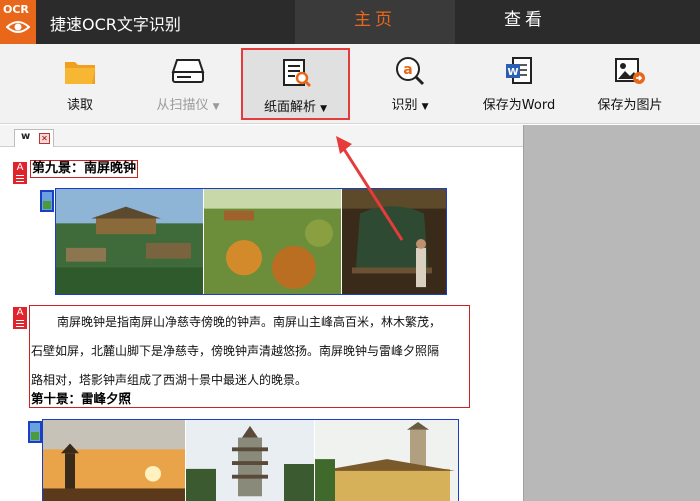 This screenshot has height=501, width=700. Describe the element at coordinates (512, 72) in the screenshot. I see `svg-text: W` at that location.